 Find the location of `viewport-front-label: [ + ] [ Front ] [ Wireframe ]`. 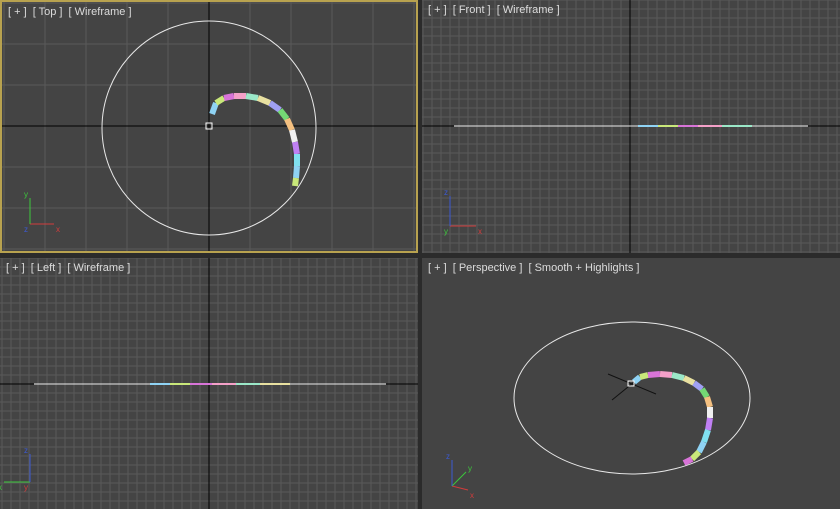

viewport-front-label: [ + ] [ Front ] [ Wireframe ] is located at coordinates (495, 10).